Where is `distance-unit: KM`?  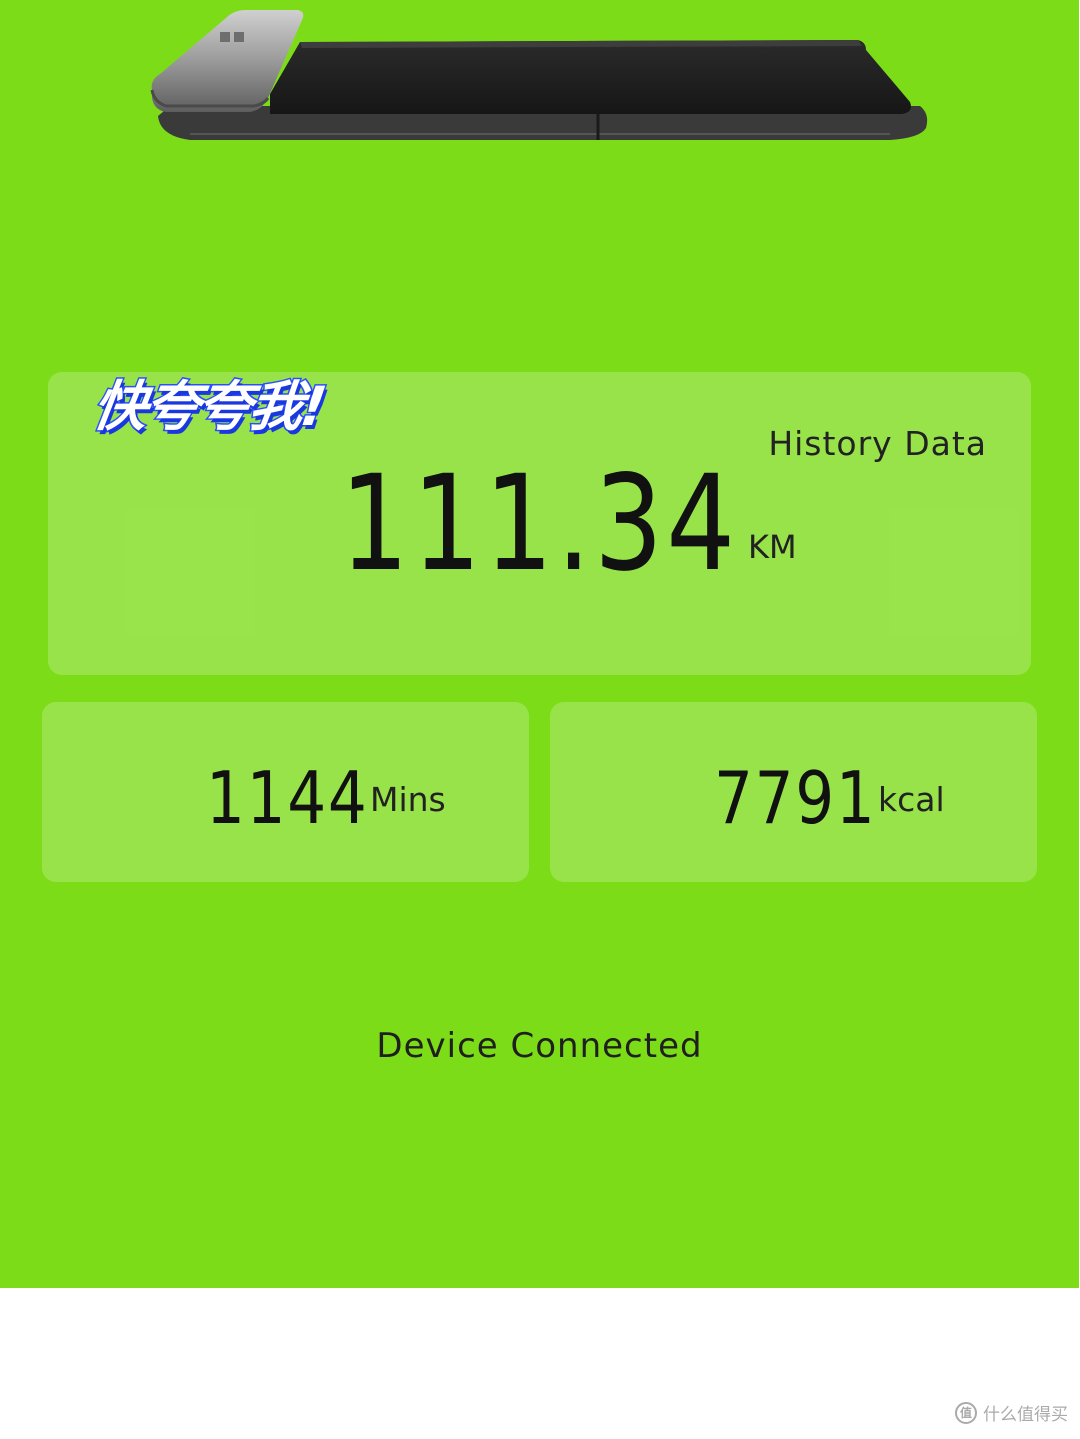
distance-unit: KM is located at coordinates (772, 547).